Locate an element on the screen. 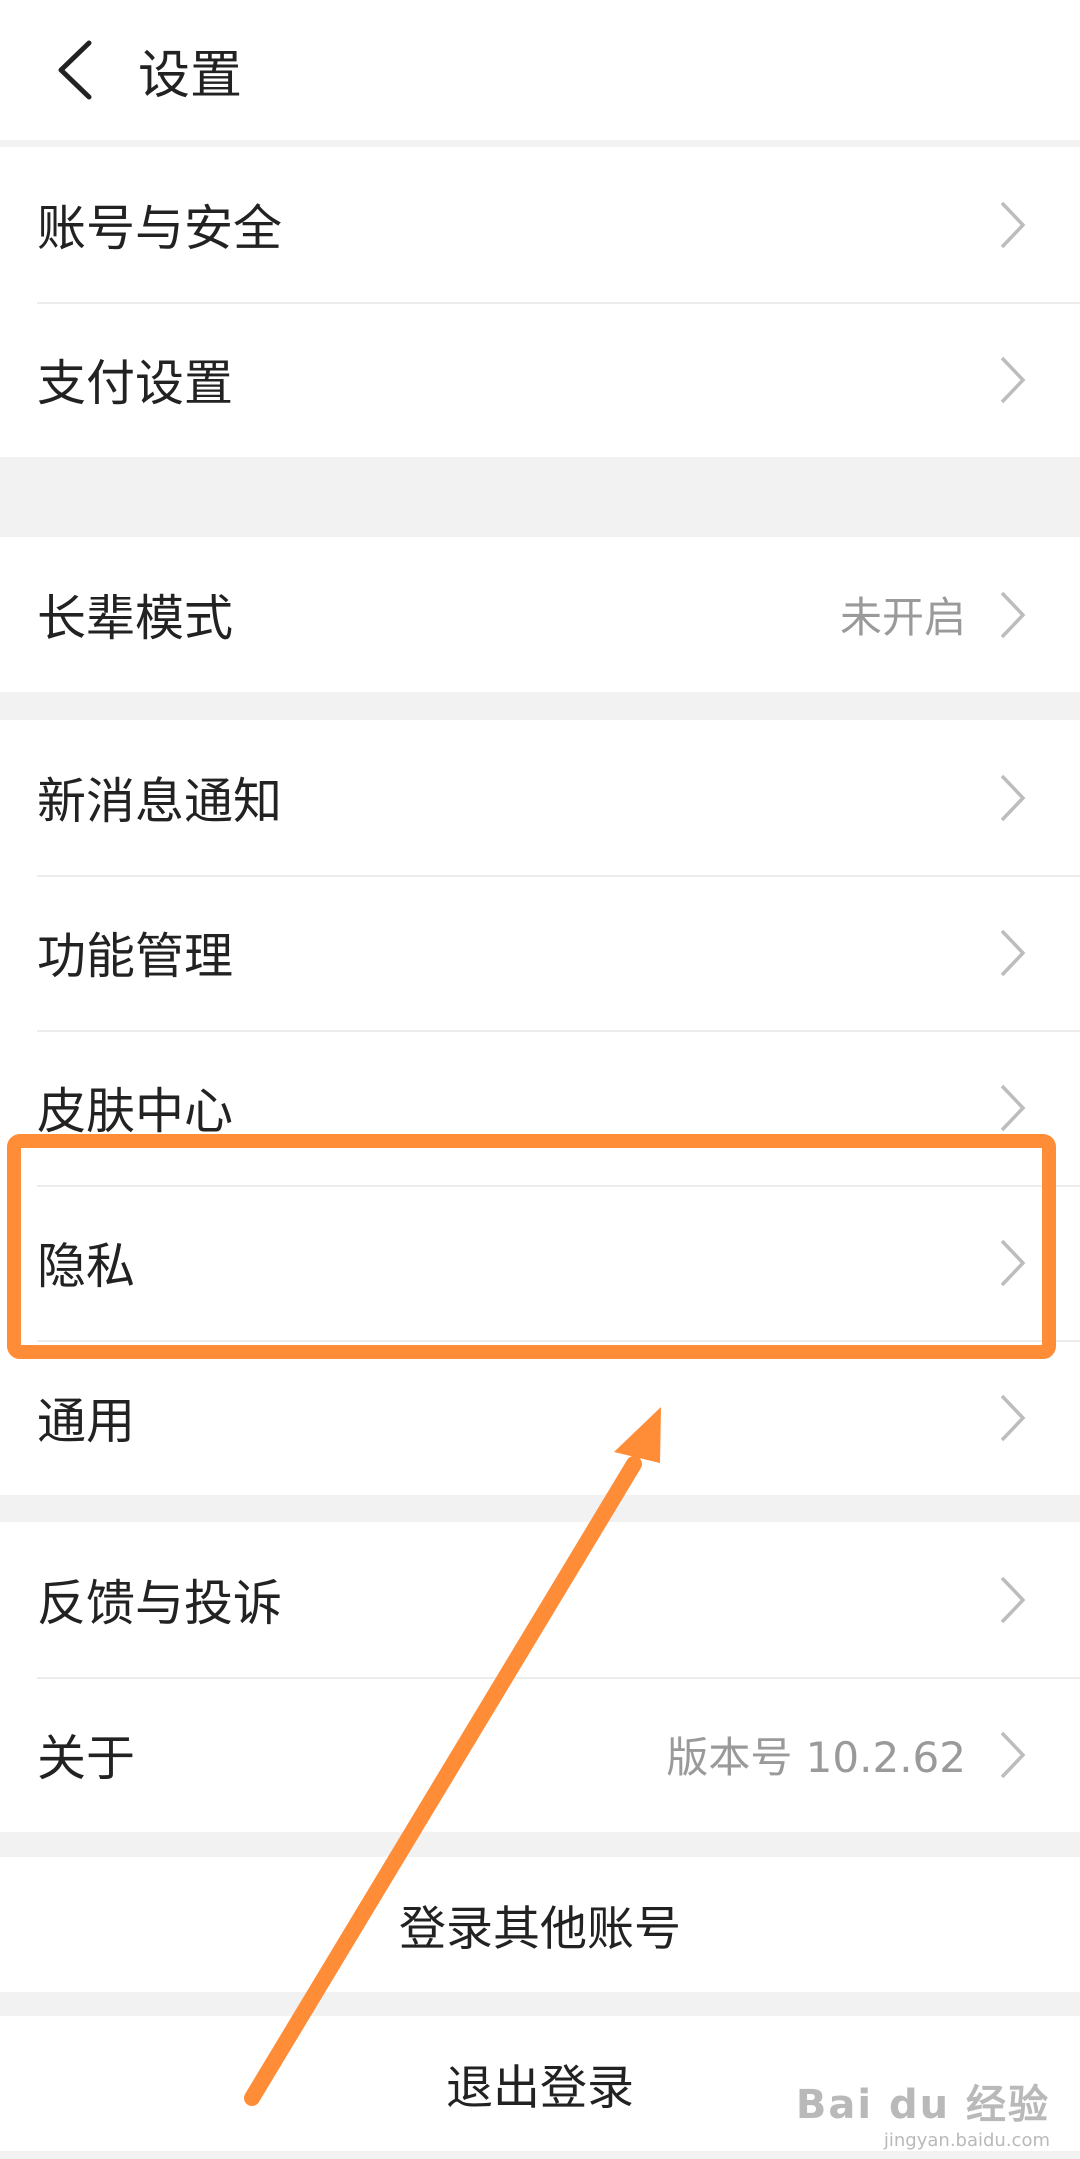  settings-item-label: 通用 is located at coordinates (86, 1421).